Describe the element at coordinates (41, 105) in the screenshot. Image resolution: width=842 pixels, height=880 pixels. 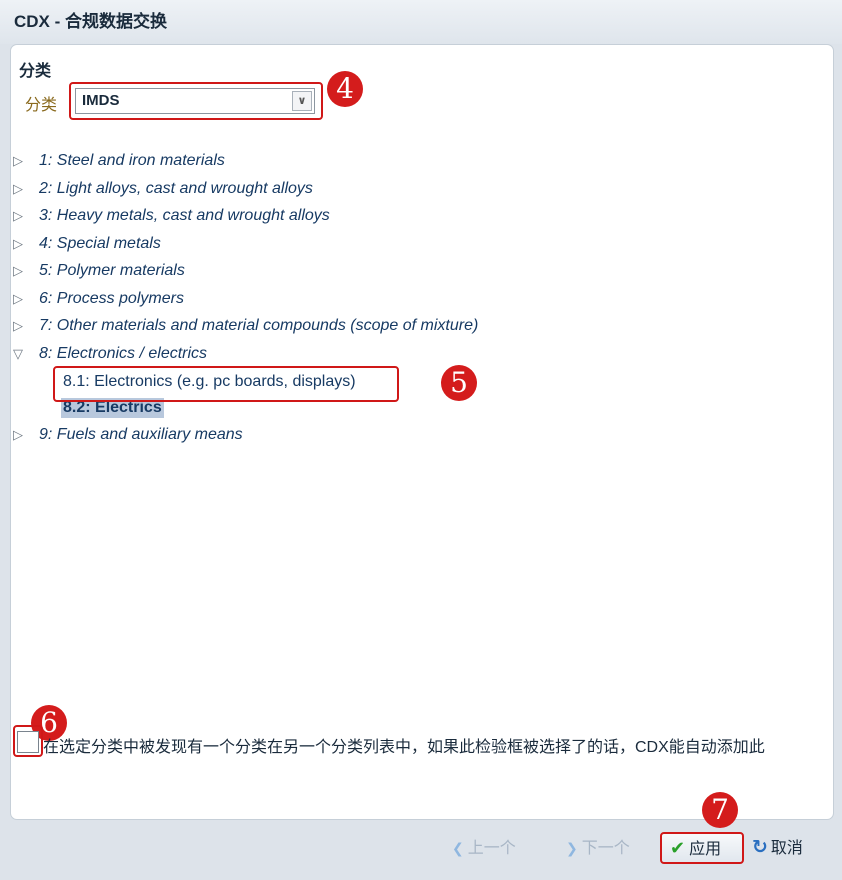
I see `classification-label: 分类` at that location.